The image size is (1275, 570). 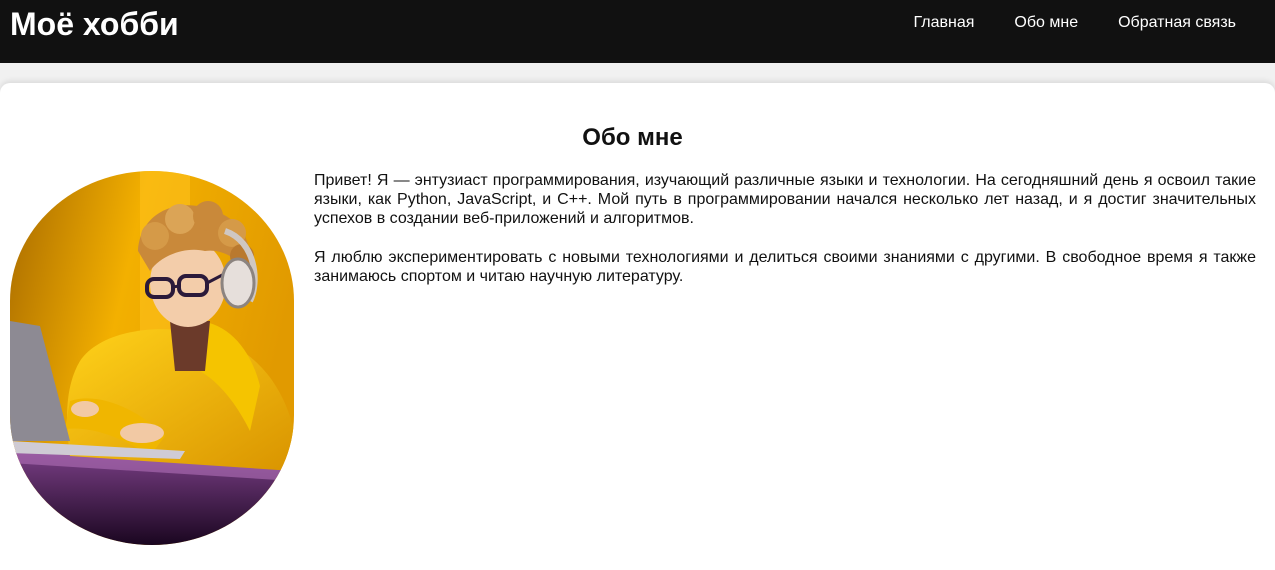 What do you see at coordinates (1046, 23) in the screenshot?
I see `nav-link-about: Обо мне` at bounding box center [1046, 23].